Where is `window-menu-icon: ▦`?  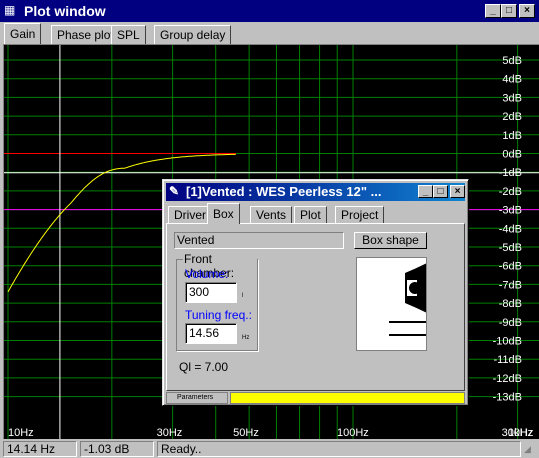 window-menu-icon: ▦ is located at coordinates (11, 10).